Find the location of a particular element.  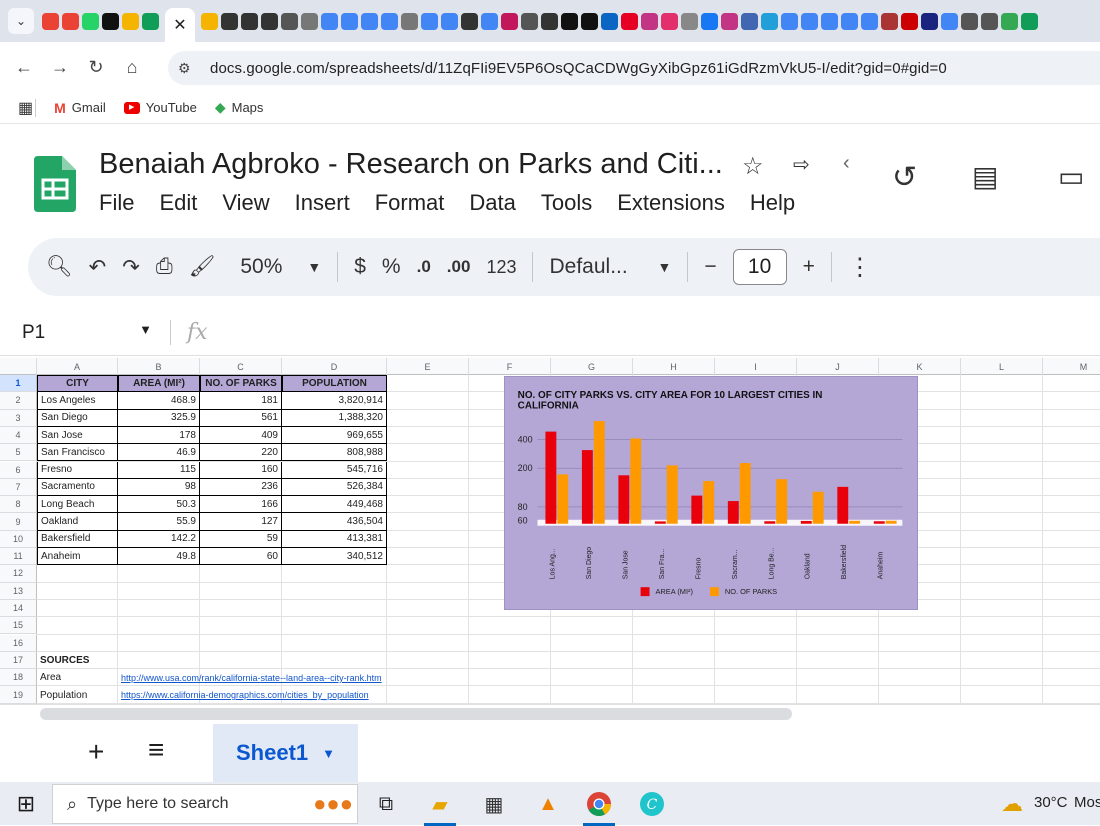

row-header-12: 12 is located at coordinates (18, 574).